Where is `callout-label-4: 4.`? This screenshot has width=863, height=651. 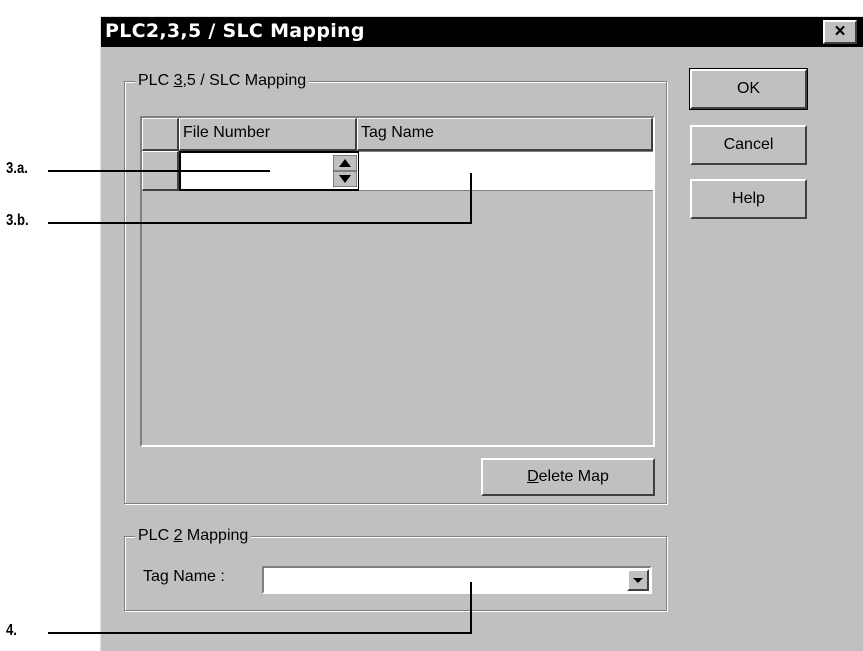
callout-label-4: 4. is located at coordinates (11, 630).